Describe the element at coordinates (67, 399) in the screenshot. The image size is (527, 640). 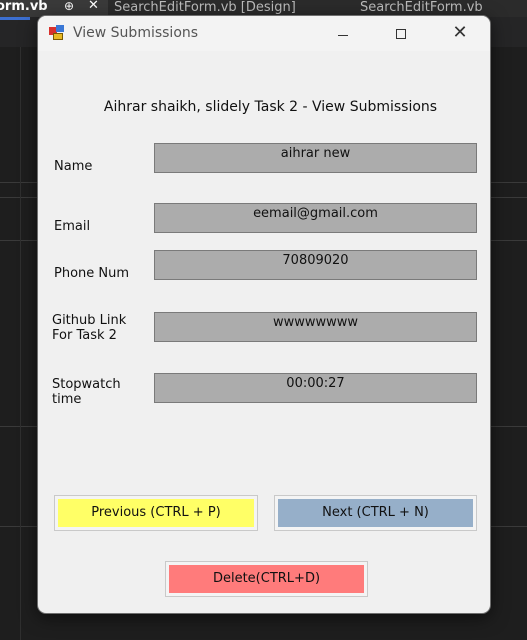
I see `stopwatch-label-line2: time` at that location.